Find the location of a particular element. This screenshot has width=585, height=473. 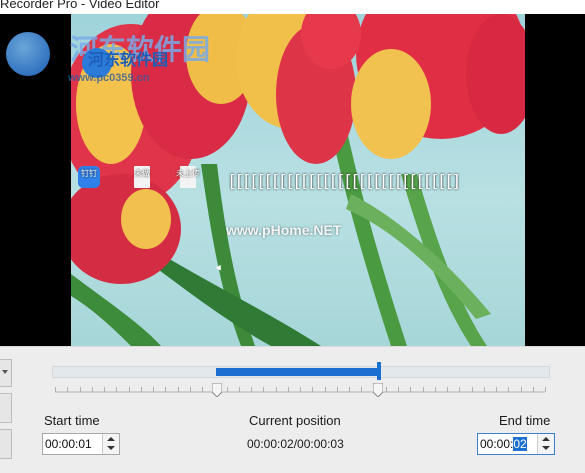

logo-small-text: 河东软件园 is located at coordinates (128, 60).